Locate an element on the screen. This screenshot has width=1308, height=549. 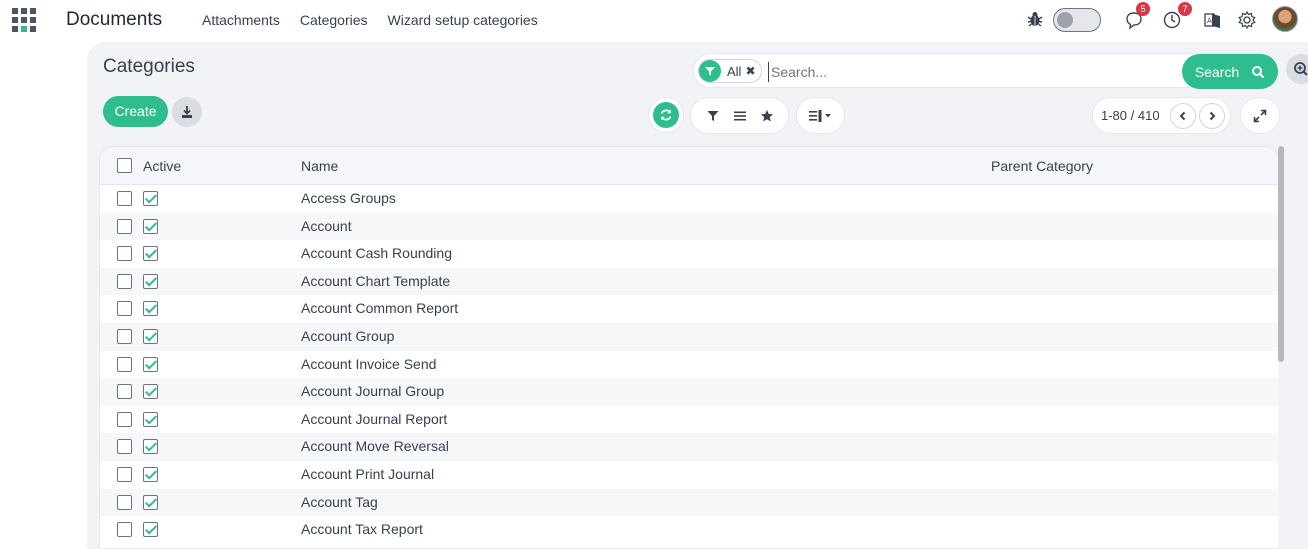
apps-grid-icon is located at coordinates (24, 20).